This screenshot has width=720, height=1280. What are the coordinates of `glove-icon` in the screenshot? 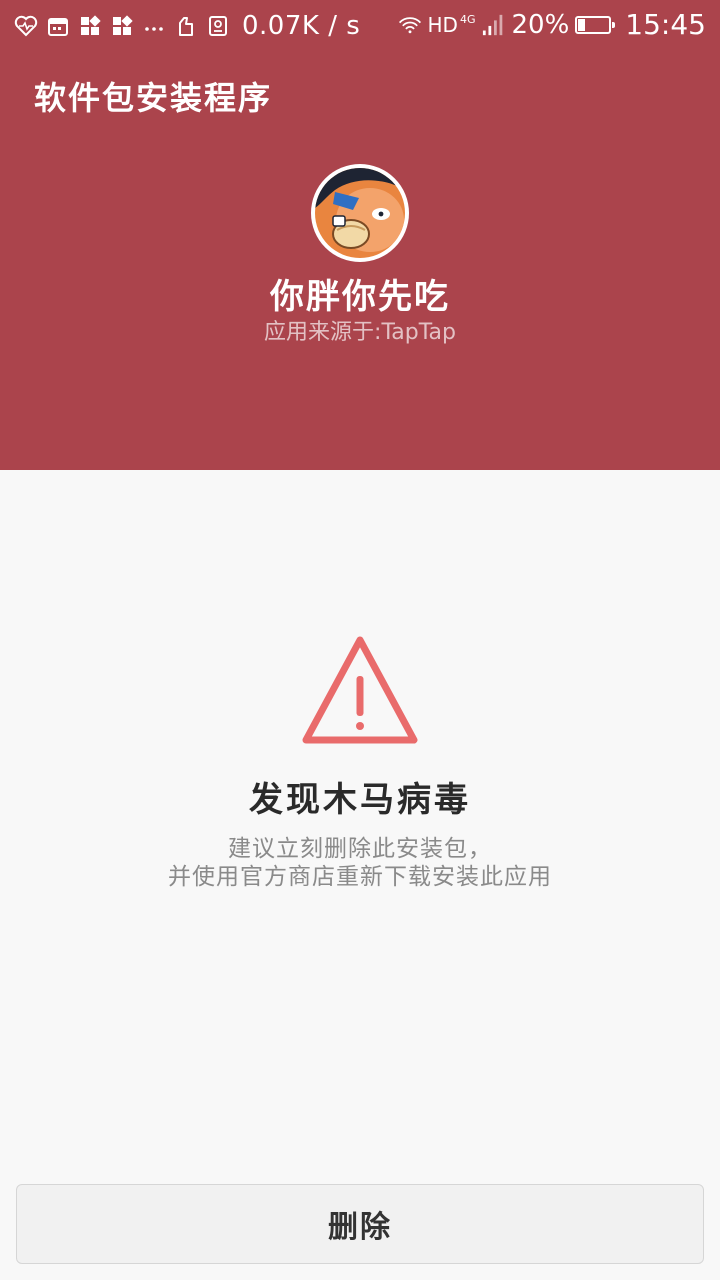 It's located at (186, 26).